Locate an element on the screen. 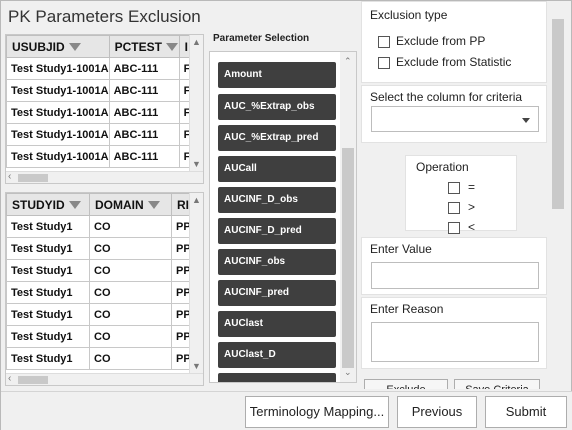  exclude-statistic-label: Exclude from Statistic is located at coordinates (453, 62).